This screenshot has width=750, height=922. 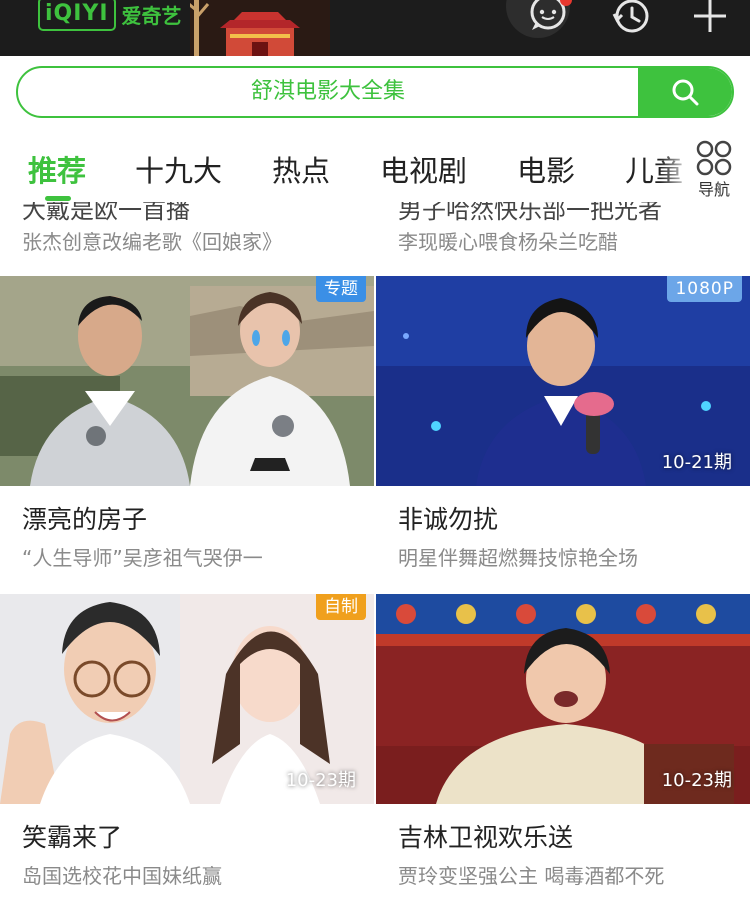 What do you see at coordinates (72, 836) in the screenshot?
I see `video-title: 笑霸来了` at bounding box center [72, 836].